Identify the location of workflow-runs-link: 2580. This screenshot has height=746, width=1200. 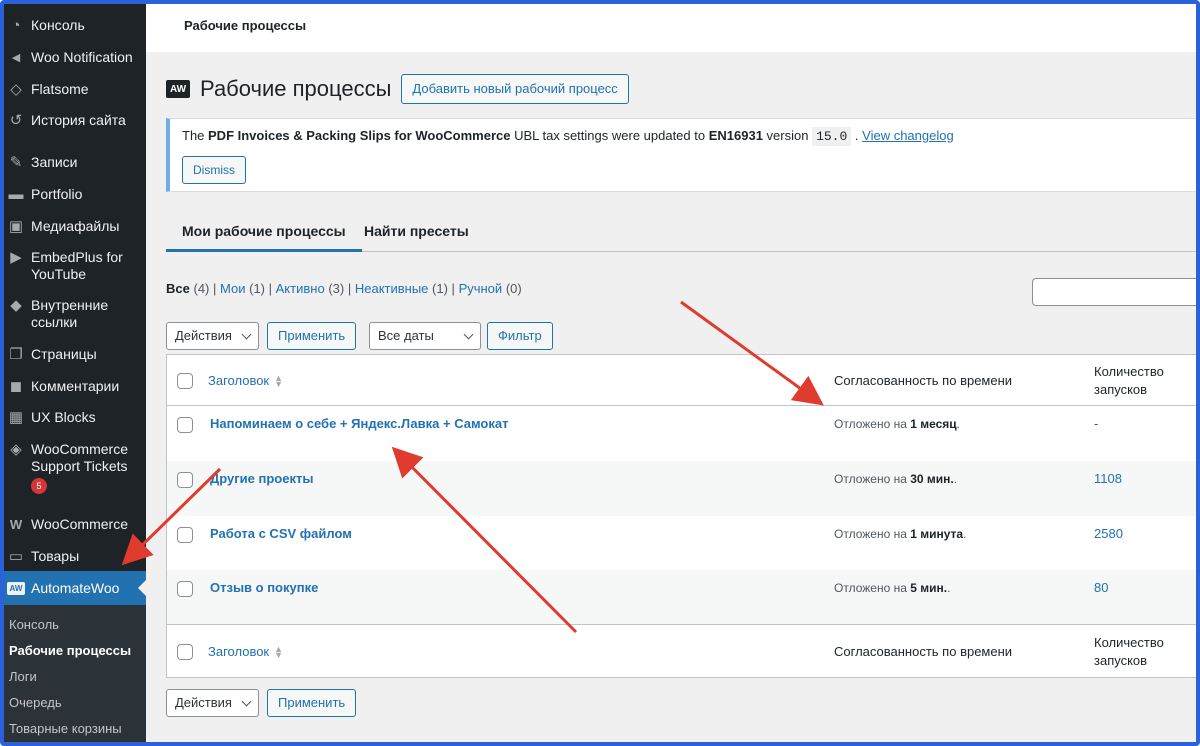
(1108, 533).